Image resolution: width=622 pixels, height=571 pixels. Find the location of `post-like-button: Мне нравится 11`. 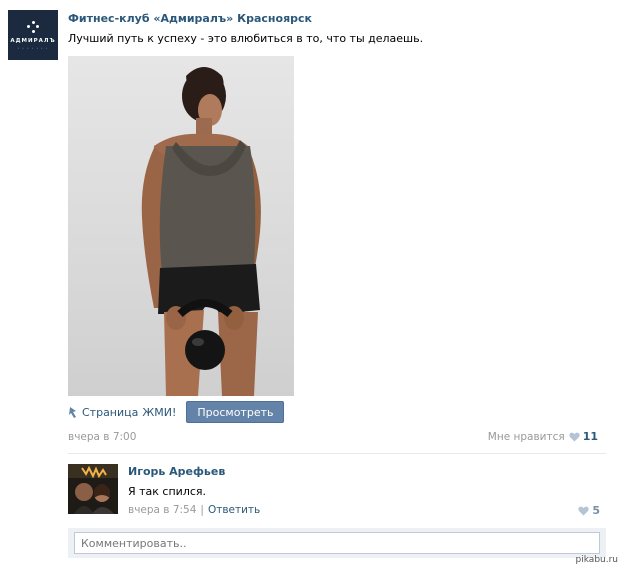

post-like-button: Мне нравится 11 is located at coordinates (543, 436).